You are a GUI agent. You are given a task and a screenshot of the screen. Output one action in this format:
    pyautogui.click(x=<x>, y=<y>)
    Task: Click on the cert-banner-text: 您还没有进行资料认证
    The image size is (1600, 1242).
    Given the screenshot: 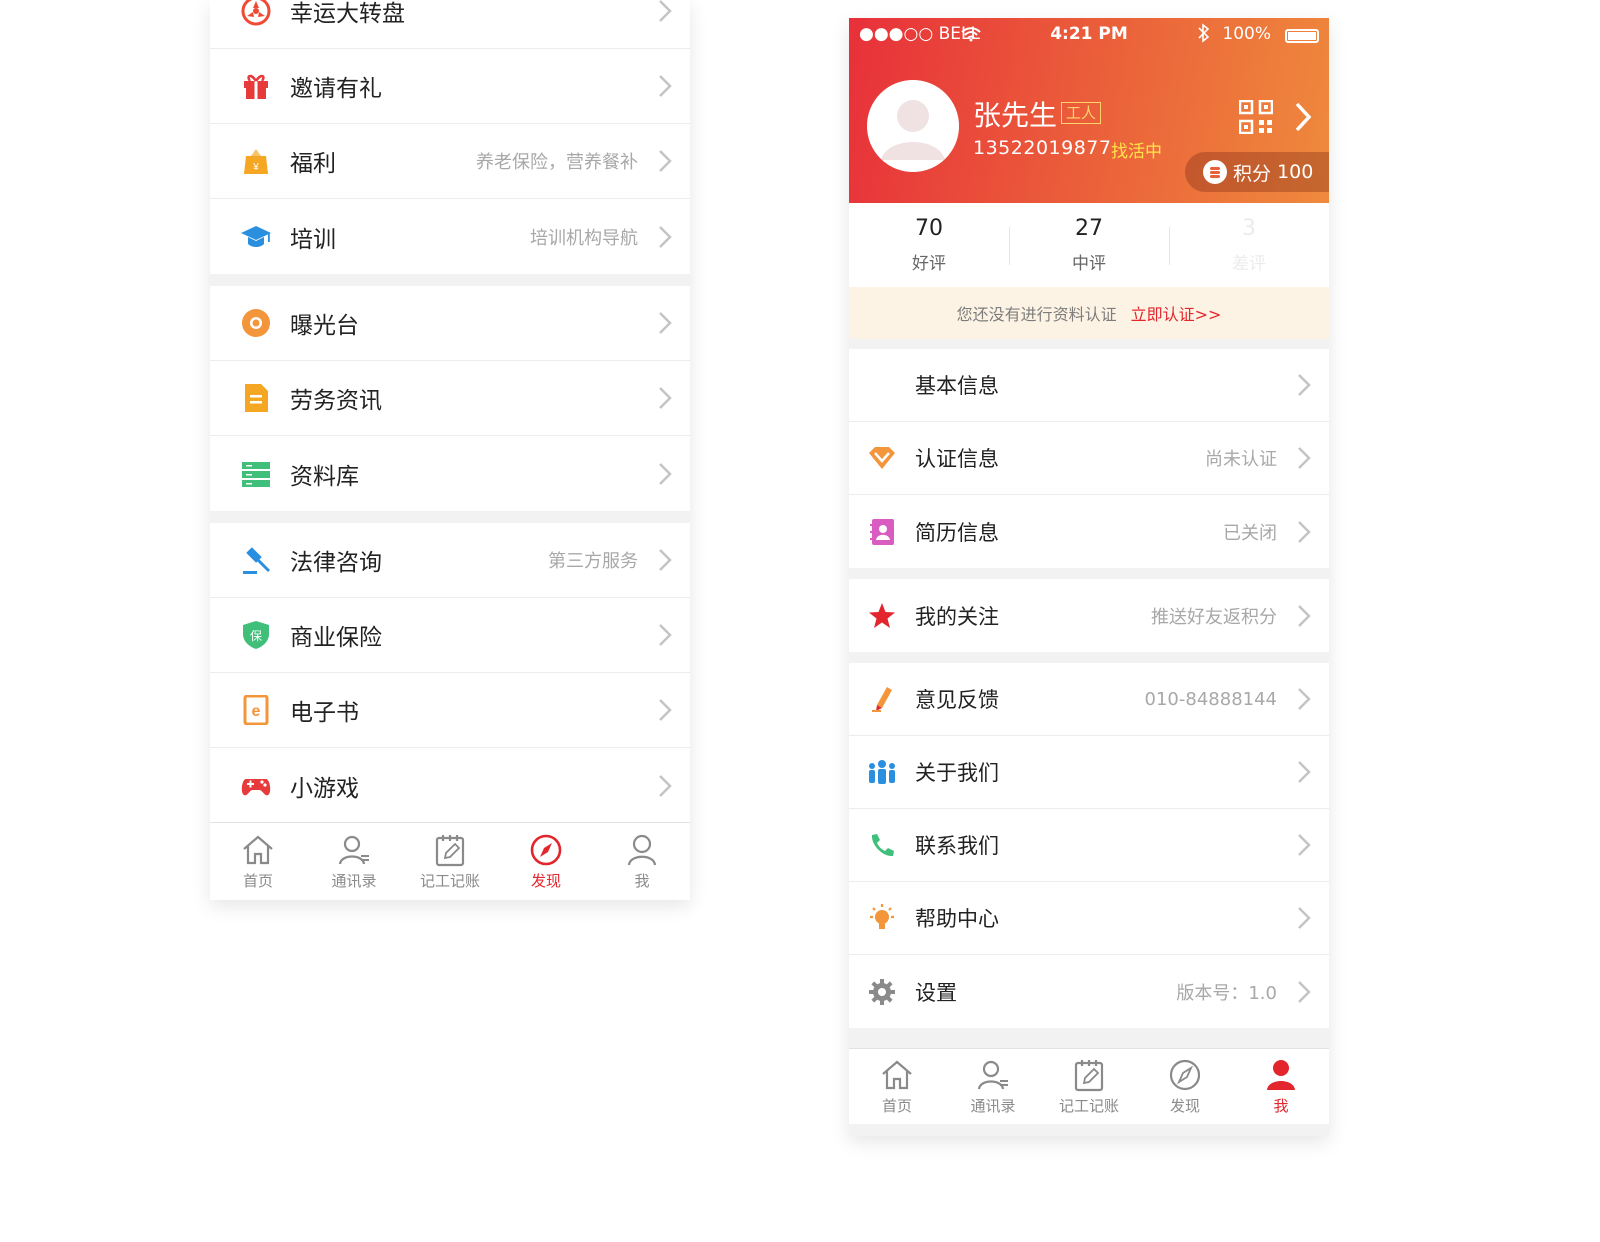 What is the action you would take?
    pyautogui.click(x=1036, y=314)
    